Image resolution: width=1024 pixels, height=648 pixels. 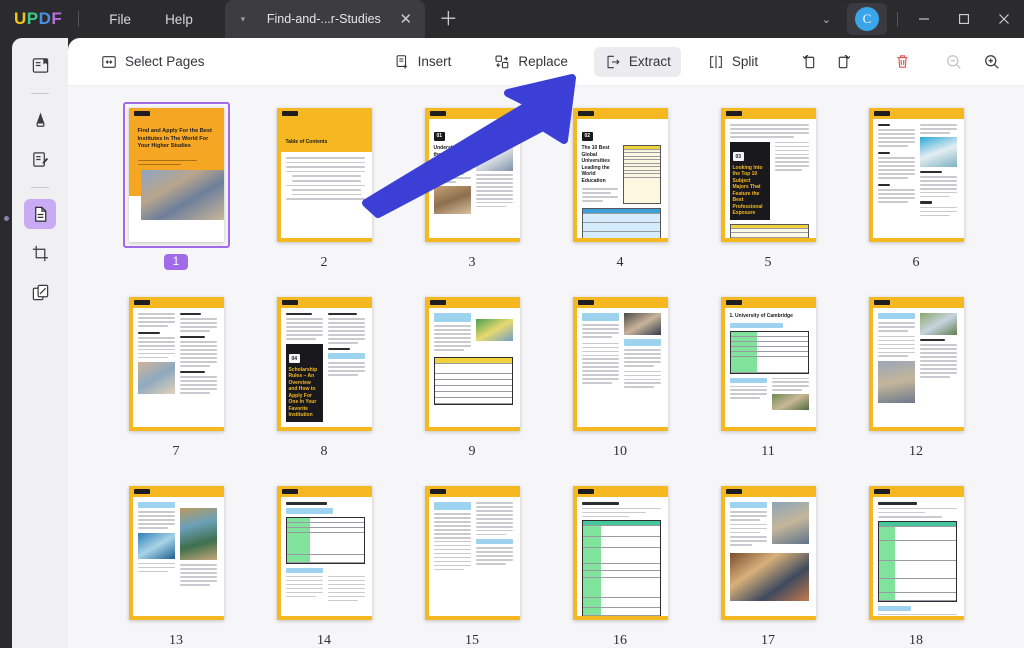 I want to click on extract-button: Extract, so click(x=637, y=61).